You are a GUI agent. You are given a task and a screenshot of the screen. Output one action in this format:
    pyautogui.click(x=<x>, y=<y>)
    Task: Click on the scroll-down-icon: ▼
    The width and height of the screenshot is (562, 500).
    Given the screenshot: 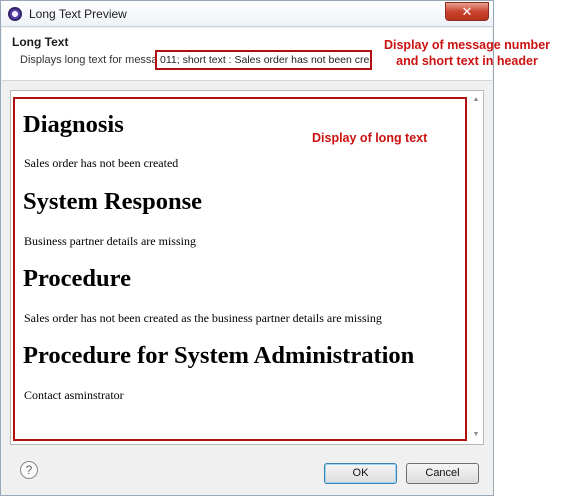 What is the action you would take?
    pyautogui.click(x=476, y=435)
    